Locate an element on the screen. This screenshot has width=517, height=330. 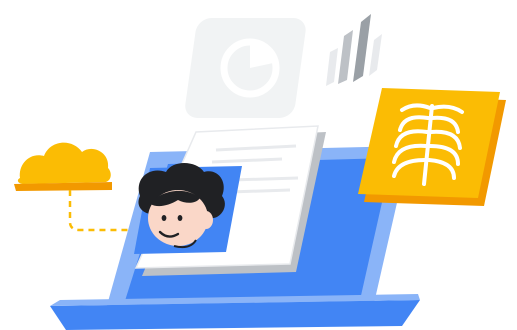
cloud-shape is located at coordinates (64, 163).